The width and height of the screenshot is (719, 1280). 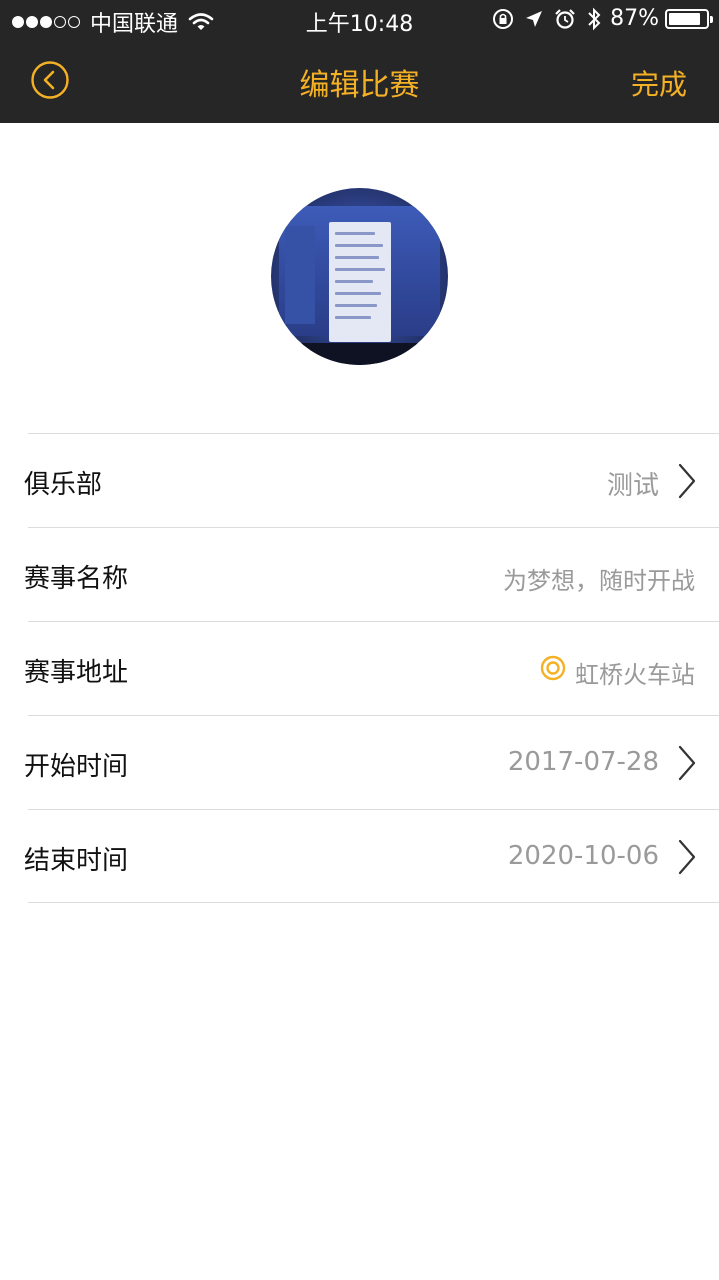 I want to click on nav-bar: 编辑比赛 完成, so click(x=359, y=81).